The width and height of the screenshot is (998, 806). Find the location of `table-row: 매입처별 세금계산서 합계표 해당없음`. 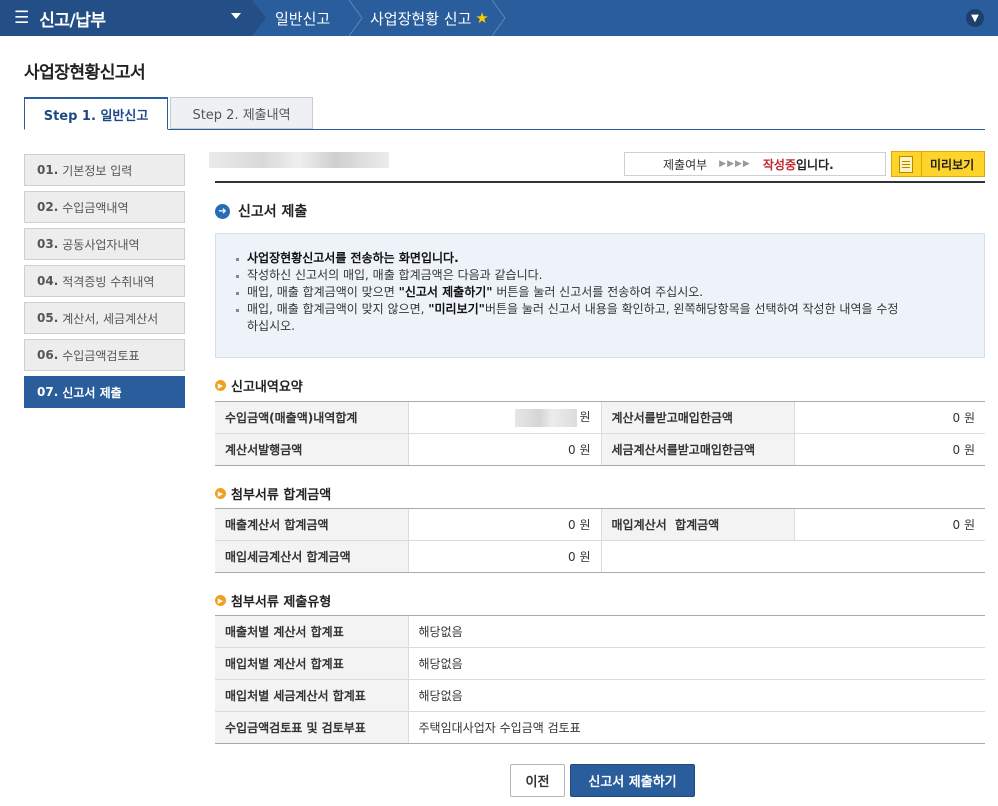

table-row: 매입처별 세금계산서 합계표 해당없음 is located at coordinates (600, 695).